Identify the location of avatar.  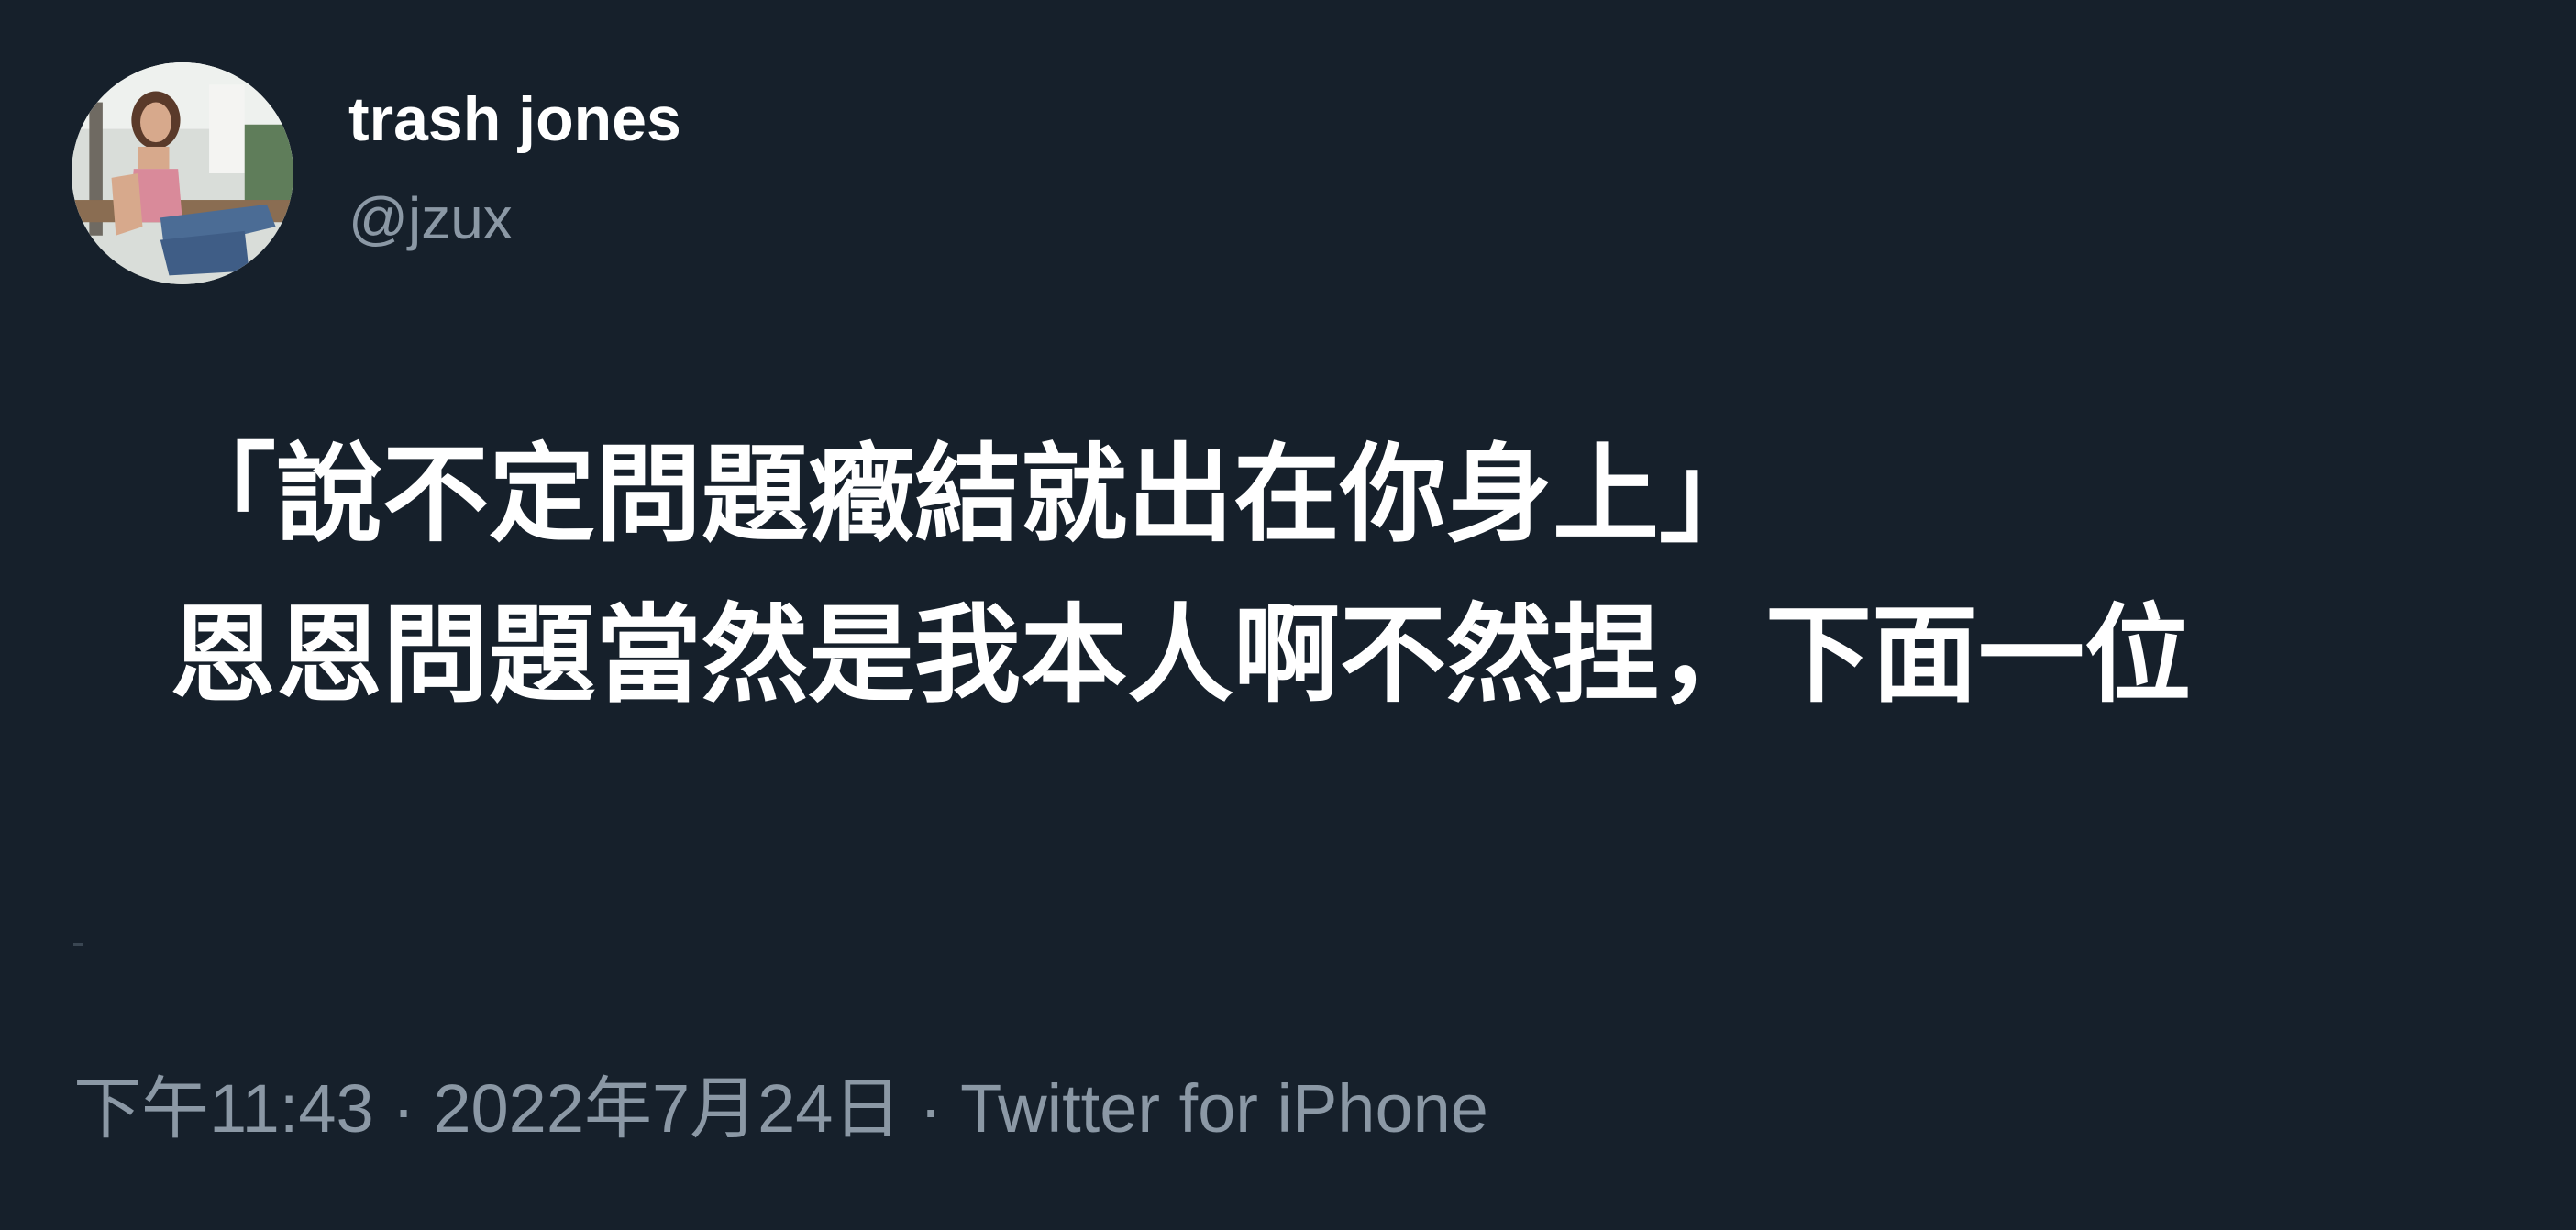
(182, 173).